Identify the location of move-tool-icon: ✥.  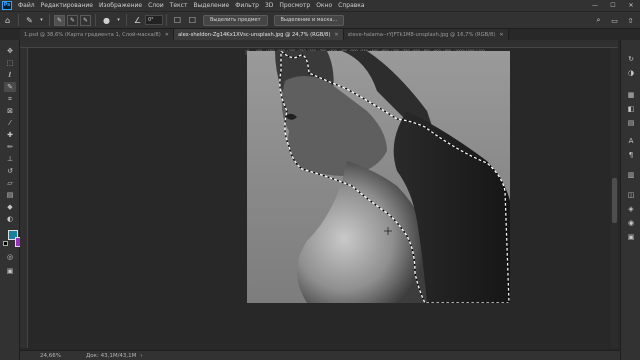
(10, 51).